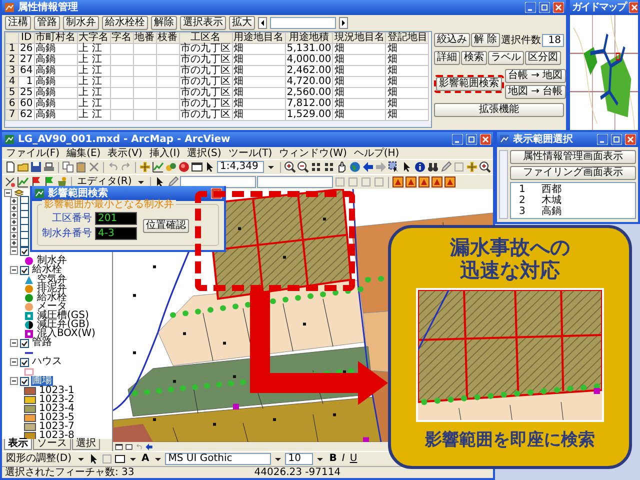 The image size is (640, 480). Describe the element at coordinates (23, 182) in the screenshot. I see `graph-icon` at that location.